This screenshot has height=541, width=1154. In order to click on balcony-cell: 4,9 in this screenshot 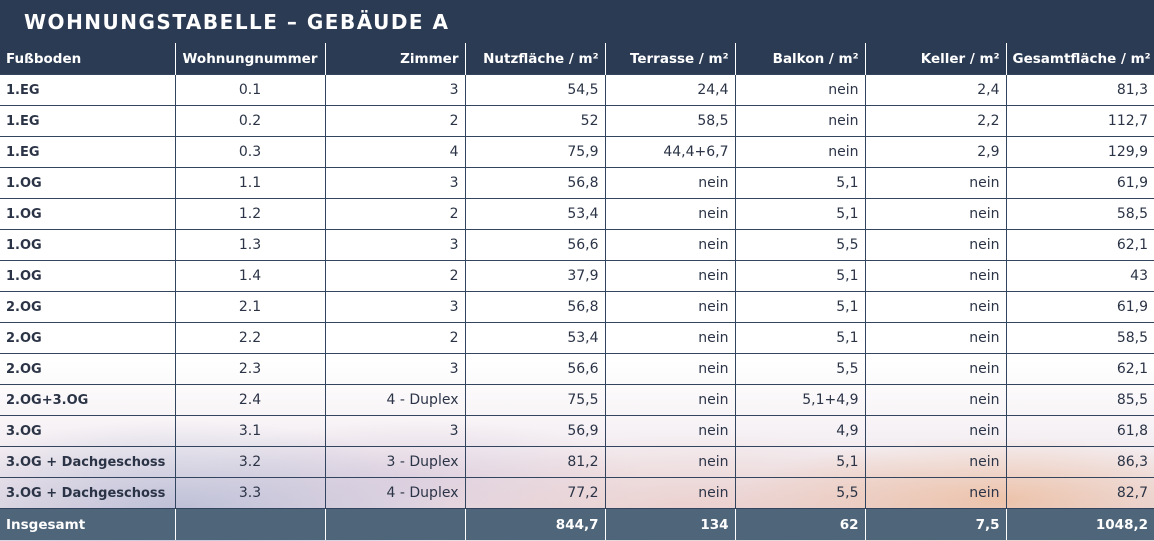, I will do `click(800, 431)`.